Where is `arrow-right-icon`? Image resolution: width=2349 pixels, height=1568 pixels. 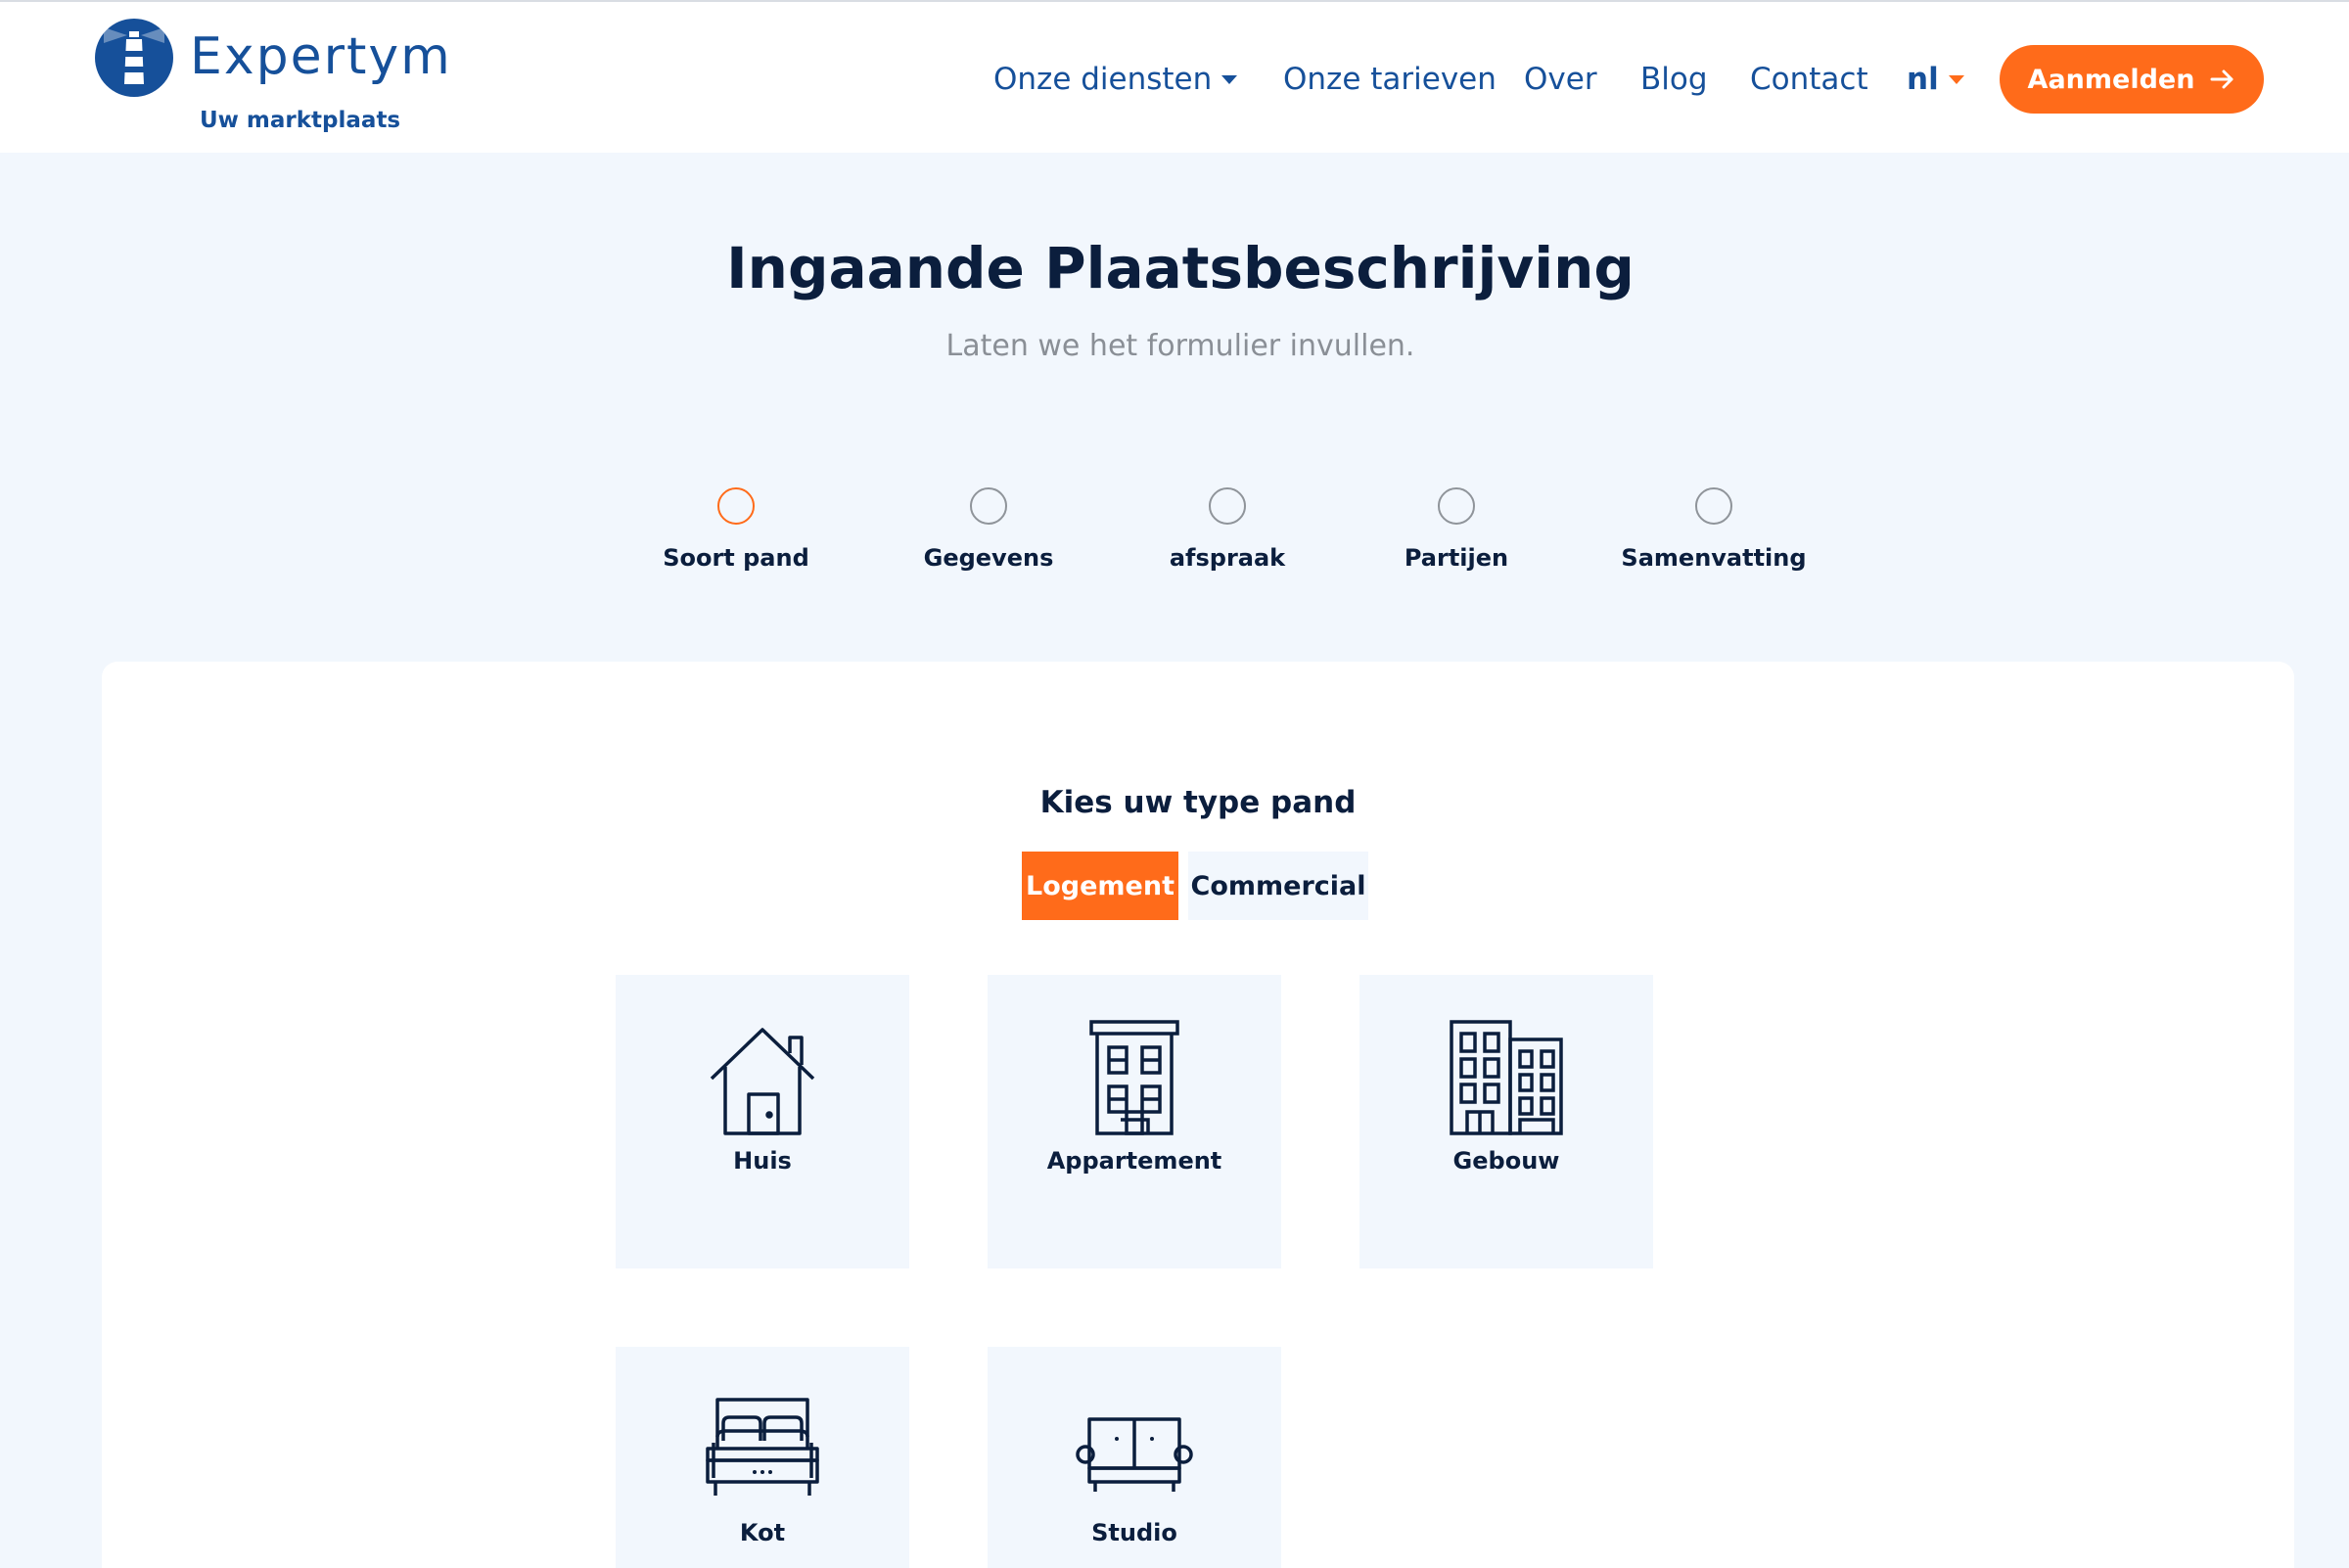
arrow-right-icon is located at coordinates (2222, 79).